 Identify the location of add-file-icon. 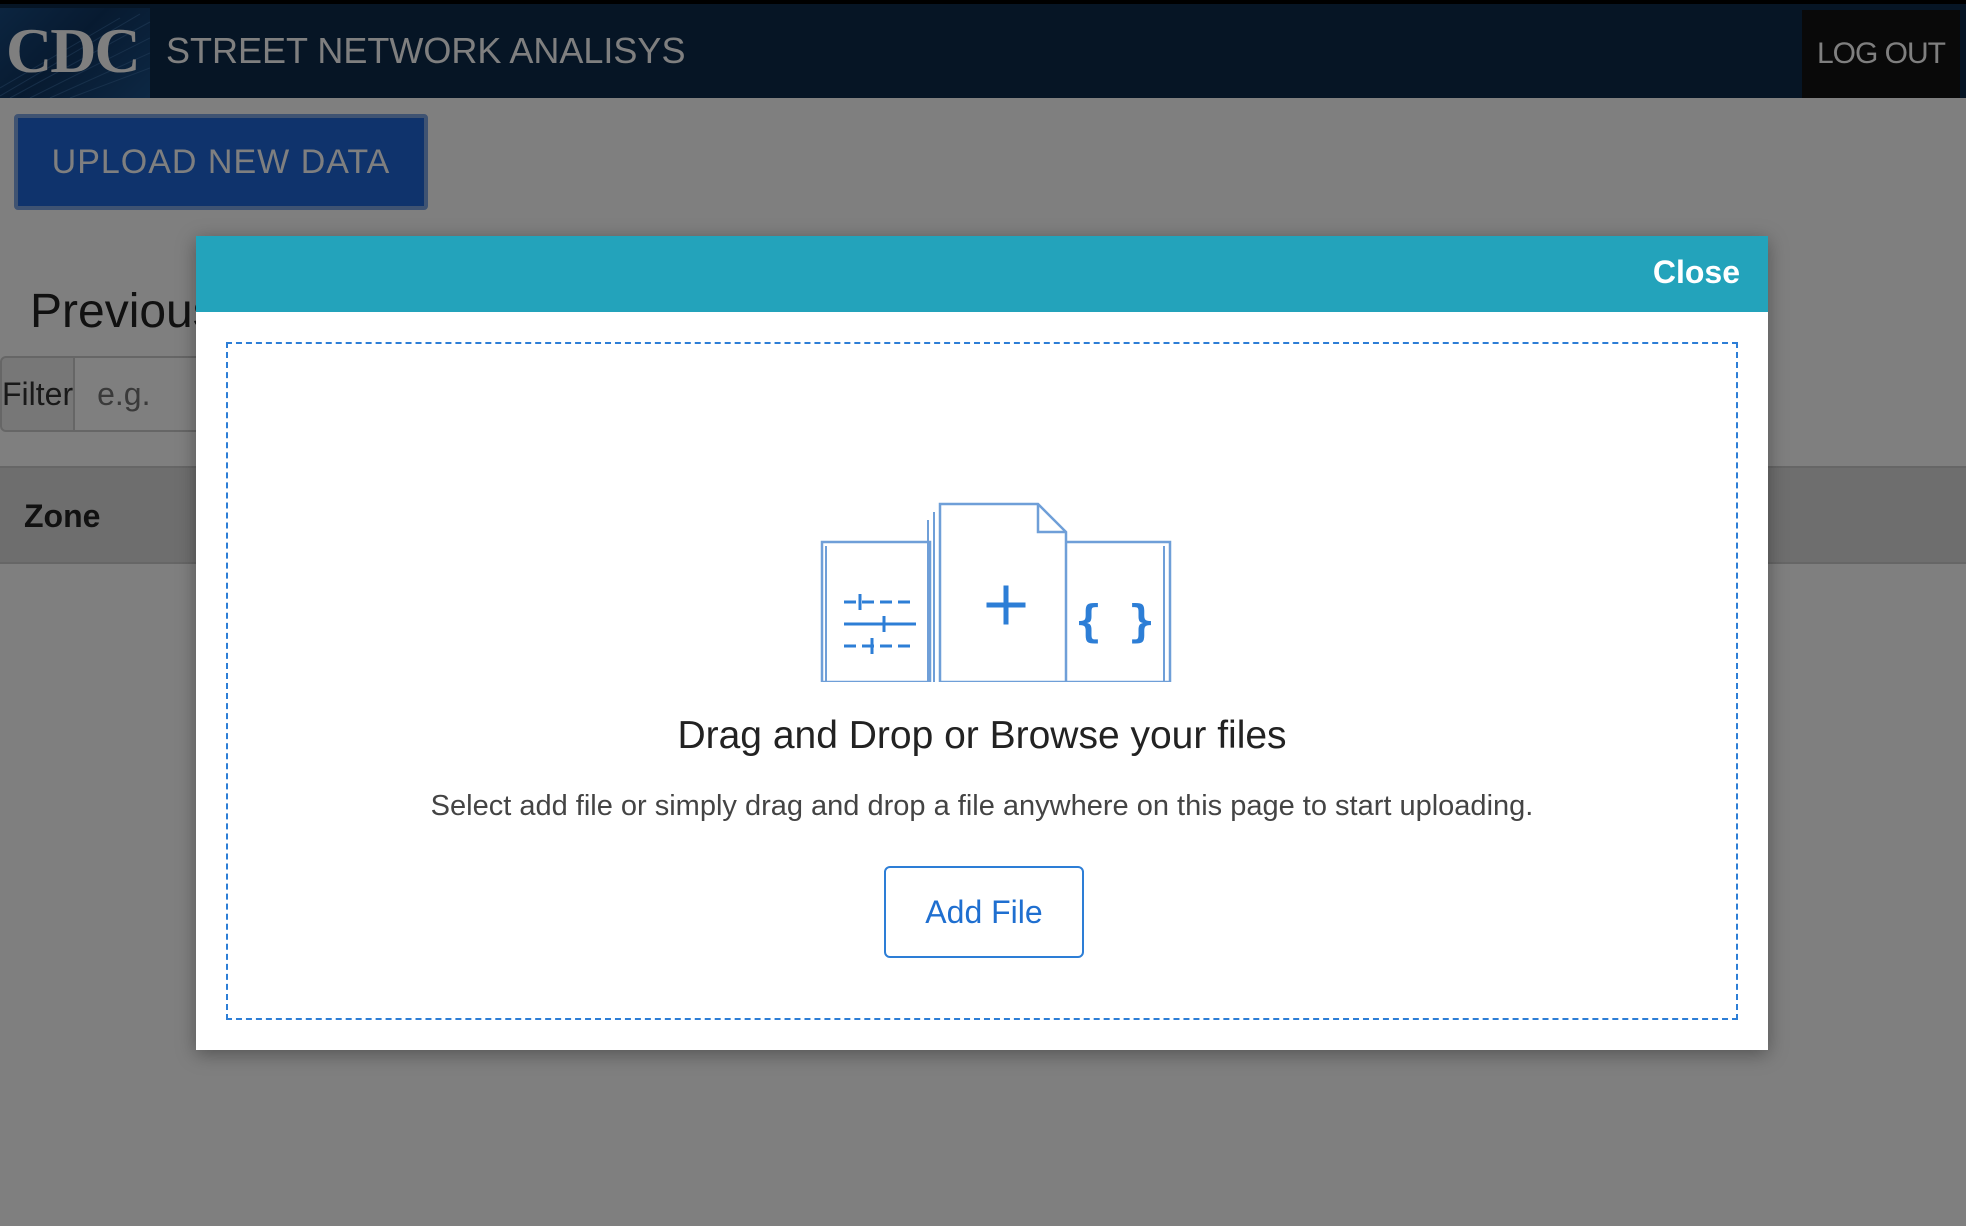
(997, 593).